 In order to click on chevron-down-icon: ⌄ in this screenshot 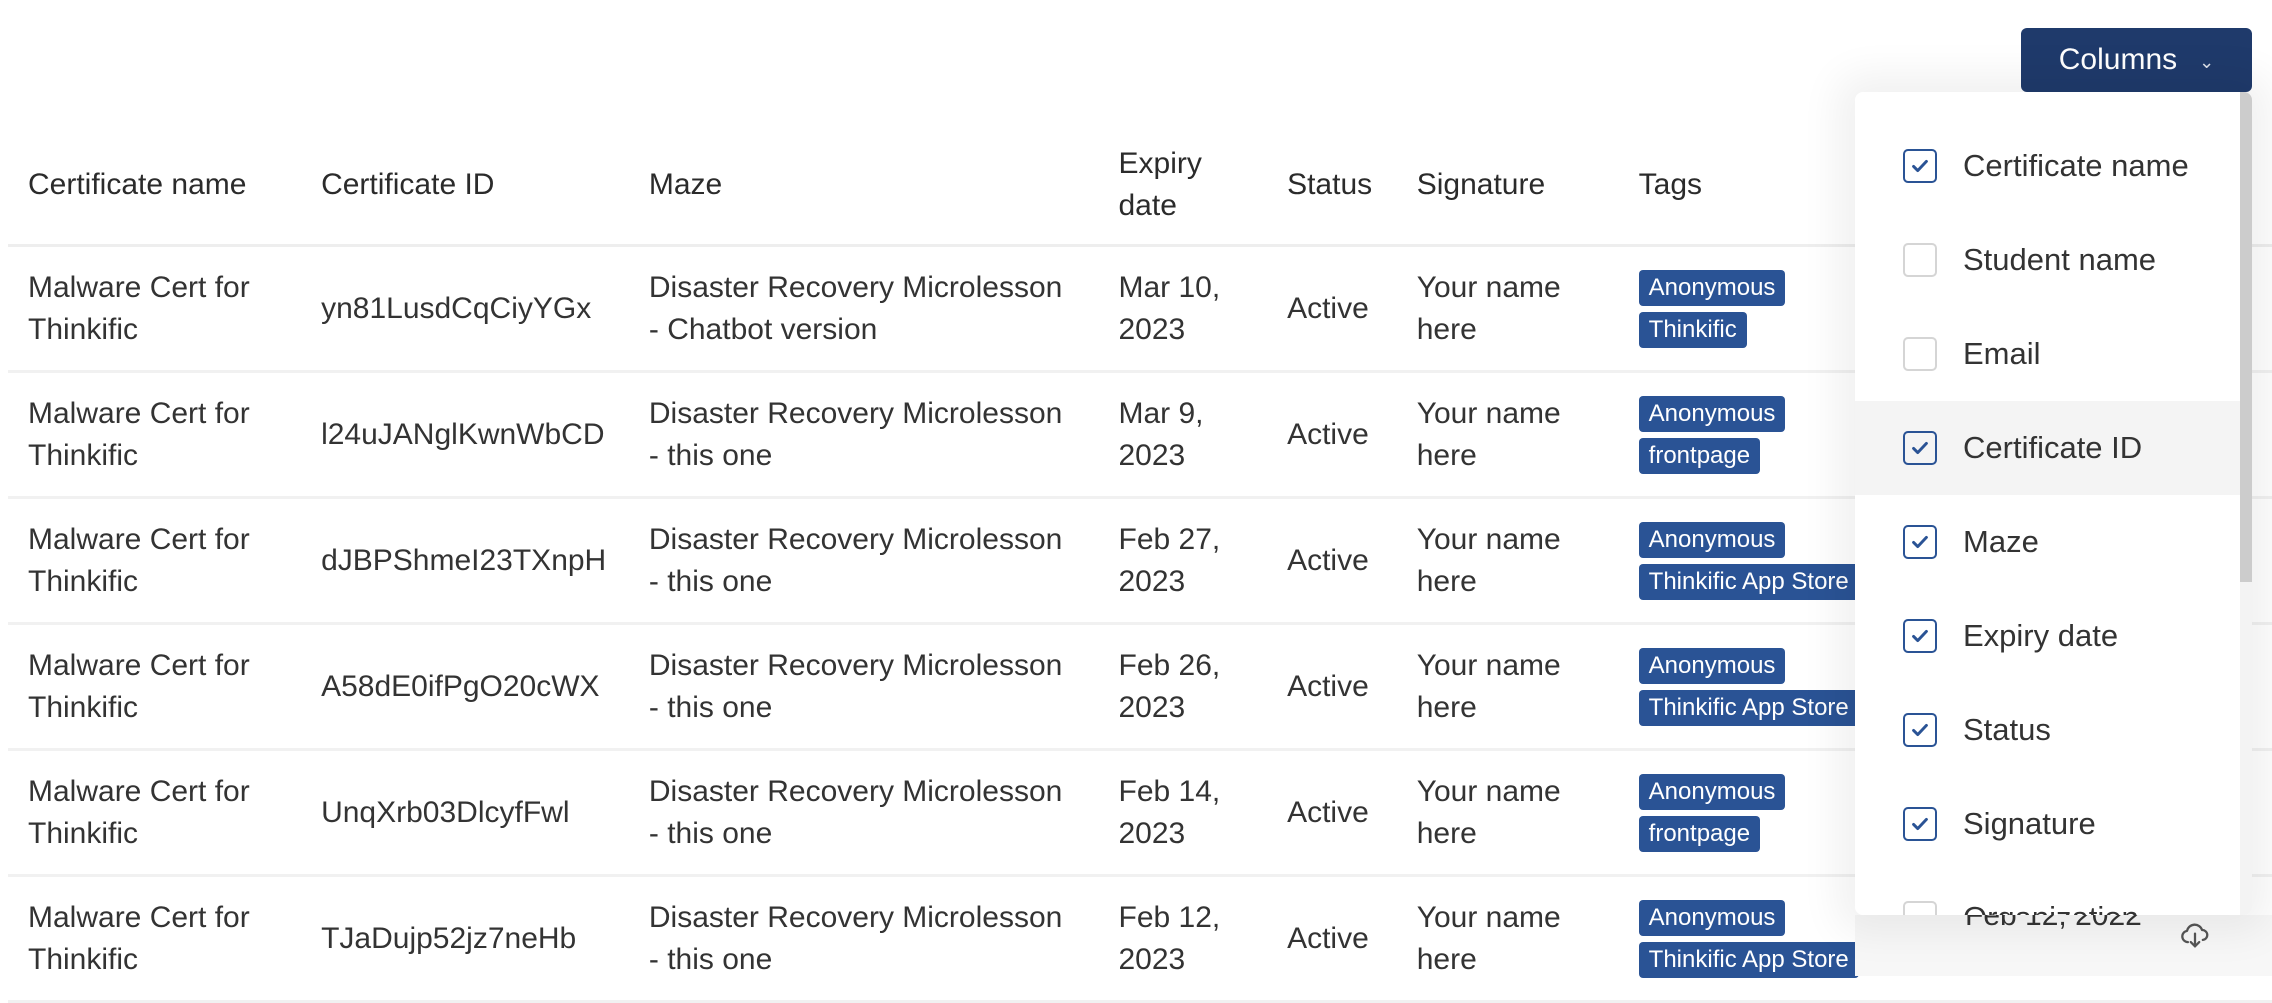, I will do `click(2207, 61)`.